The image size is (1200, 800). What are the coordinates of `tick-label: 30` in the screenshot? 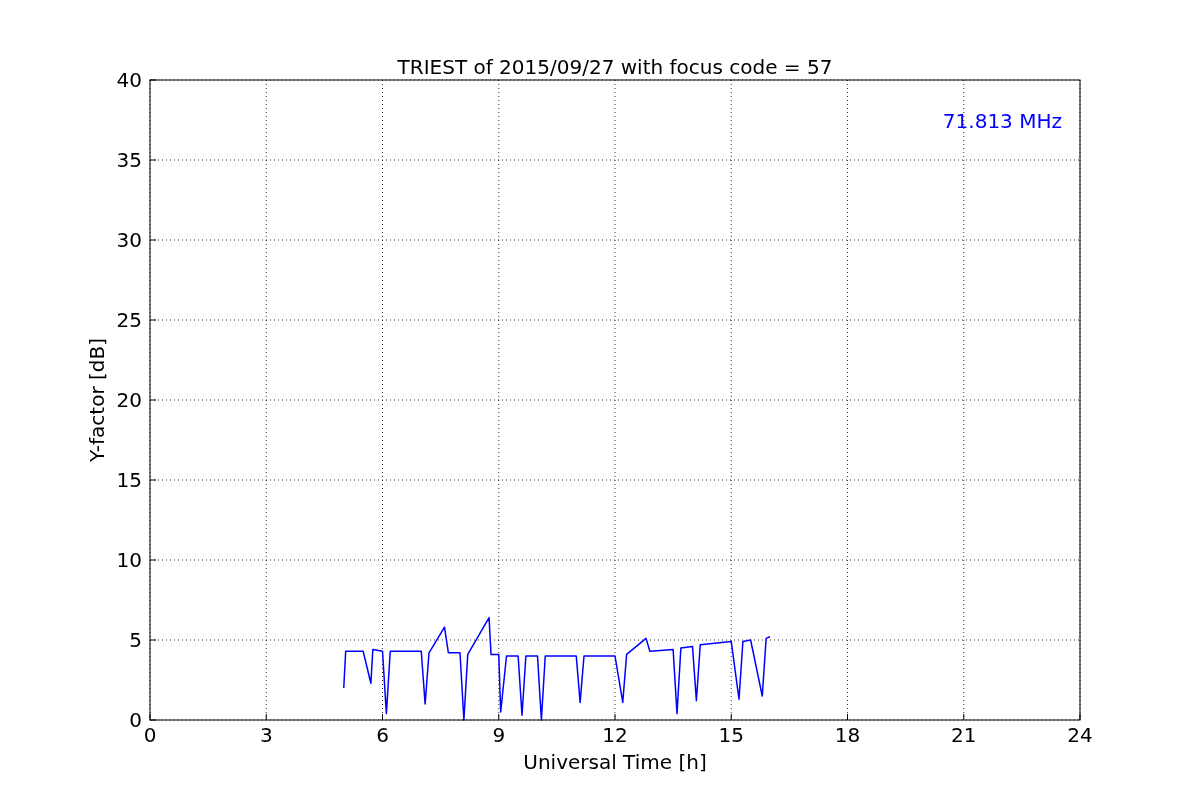 It's located at (129, 240).